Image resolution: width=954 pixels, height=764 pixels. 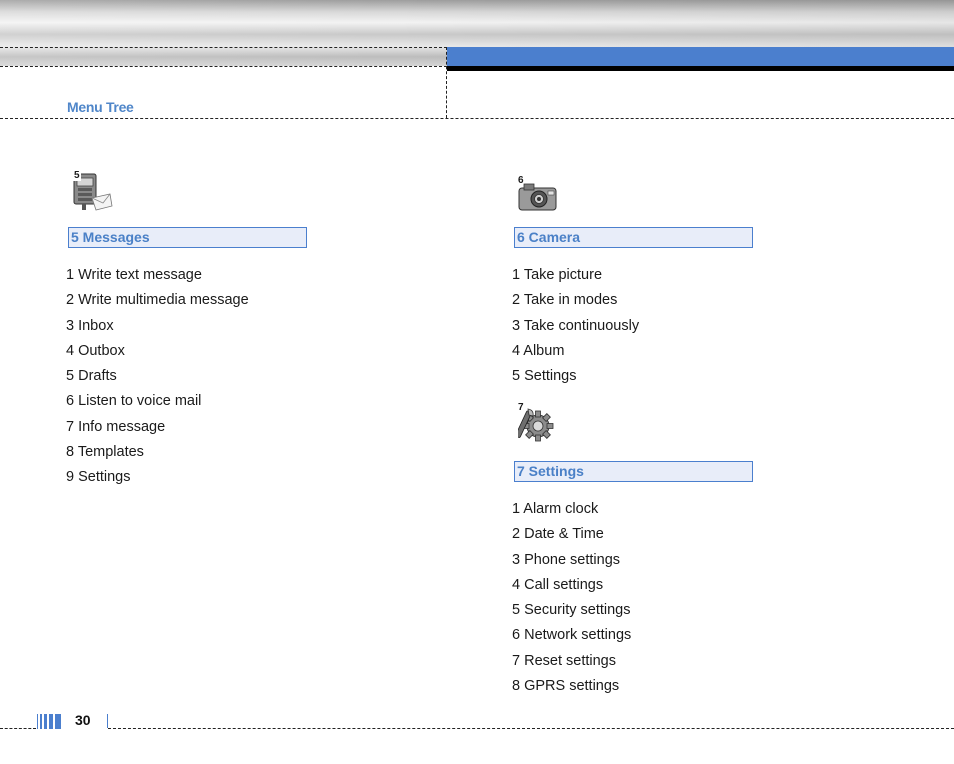 What do you see at coordinates (633, 237) in the screenshot?
I see `camera-header: 6 Camera` at bounding box center [633, 237].